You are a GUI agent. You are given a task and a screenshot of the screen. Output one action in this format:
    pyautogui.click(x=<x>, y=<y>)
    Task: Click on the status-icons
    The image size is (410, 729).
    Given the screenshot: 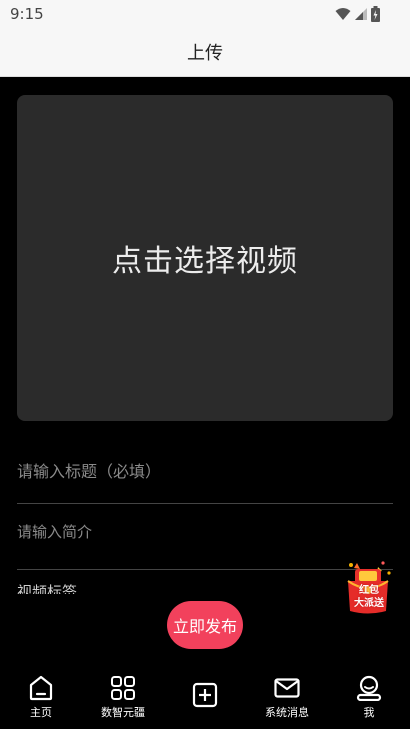 What is the action you would take?
    pyautogui.click(x=357, y=14)
    